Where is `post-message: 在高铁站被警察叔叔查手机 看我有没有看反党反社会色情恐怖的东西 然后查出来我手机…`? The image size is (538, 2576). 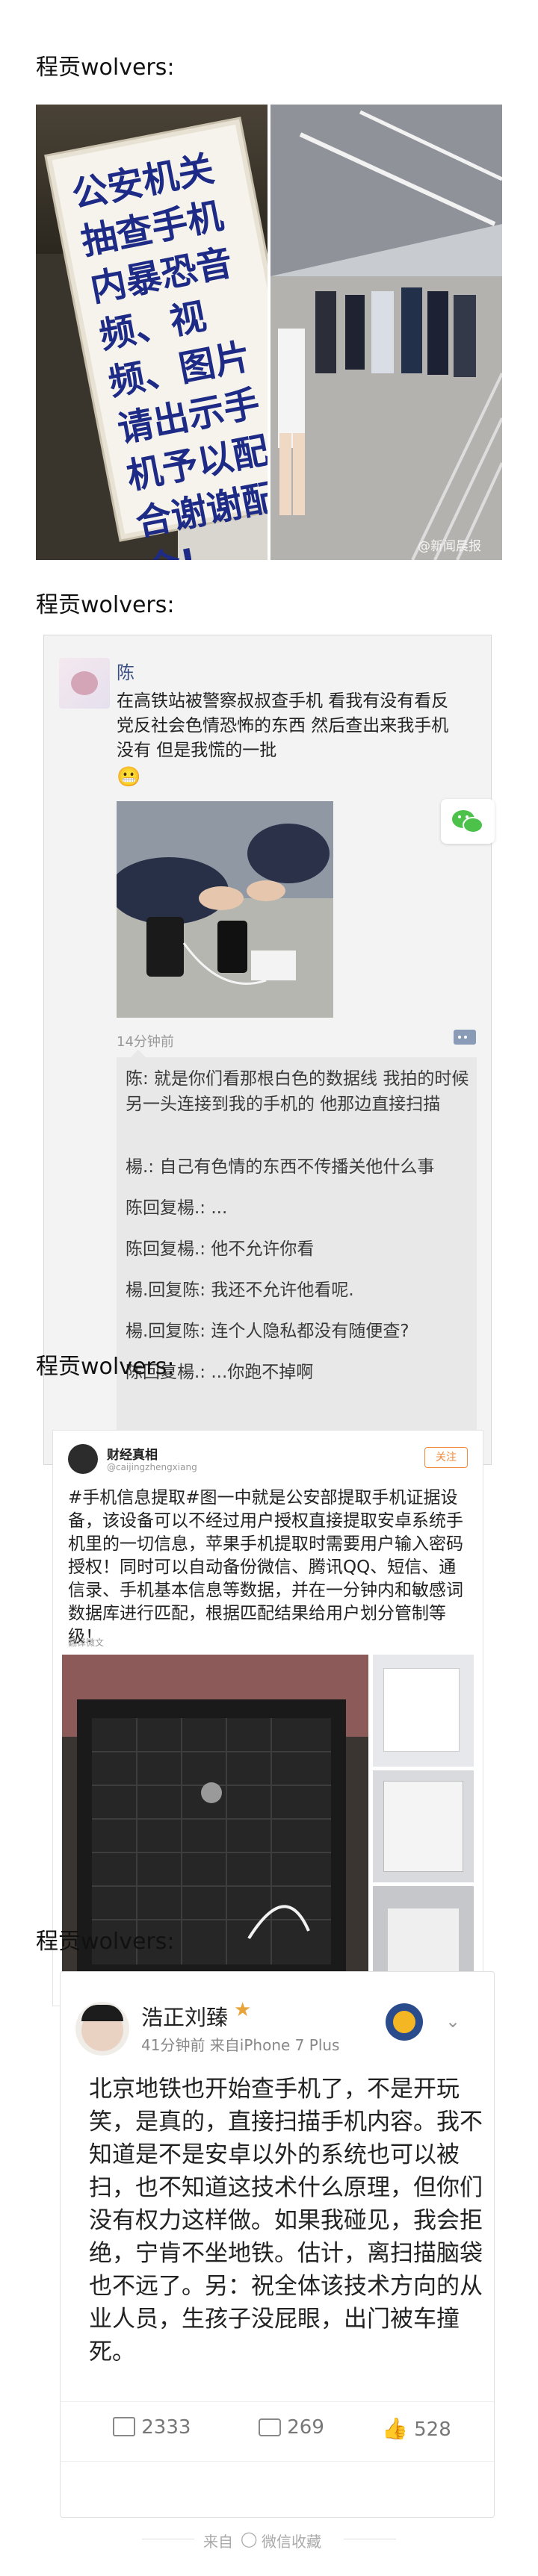
post-message: 在高铁站被警察叔叔查手机 看我有没有看反党反社会色情恐怖的东西 然后查出来我手机… is located at coordinates (283, 725).